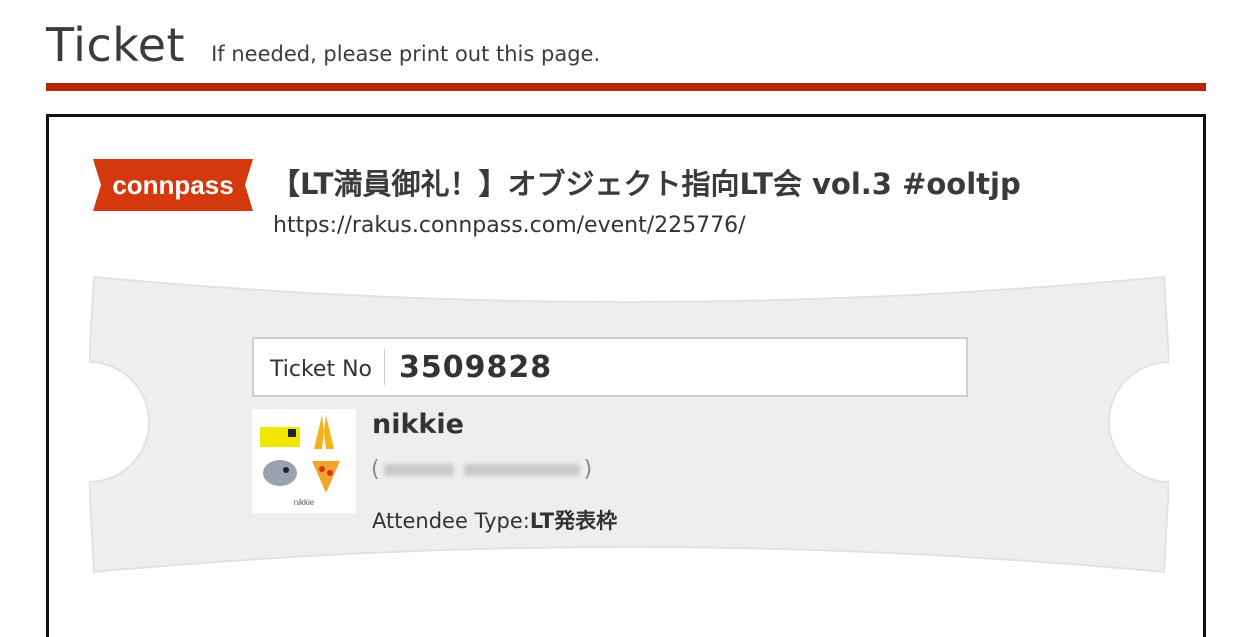  I want to click on connpass-logo: connpass, so click(173, 185).